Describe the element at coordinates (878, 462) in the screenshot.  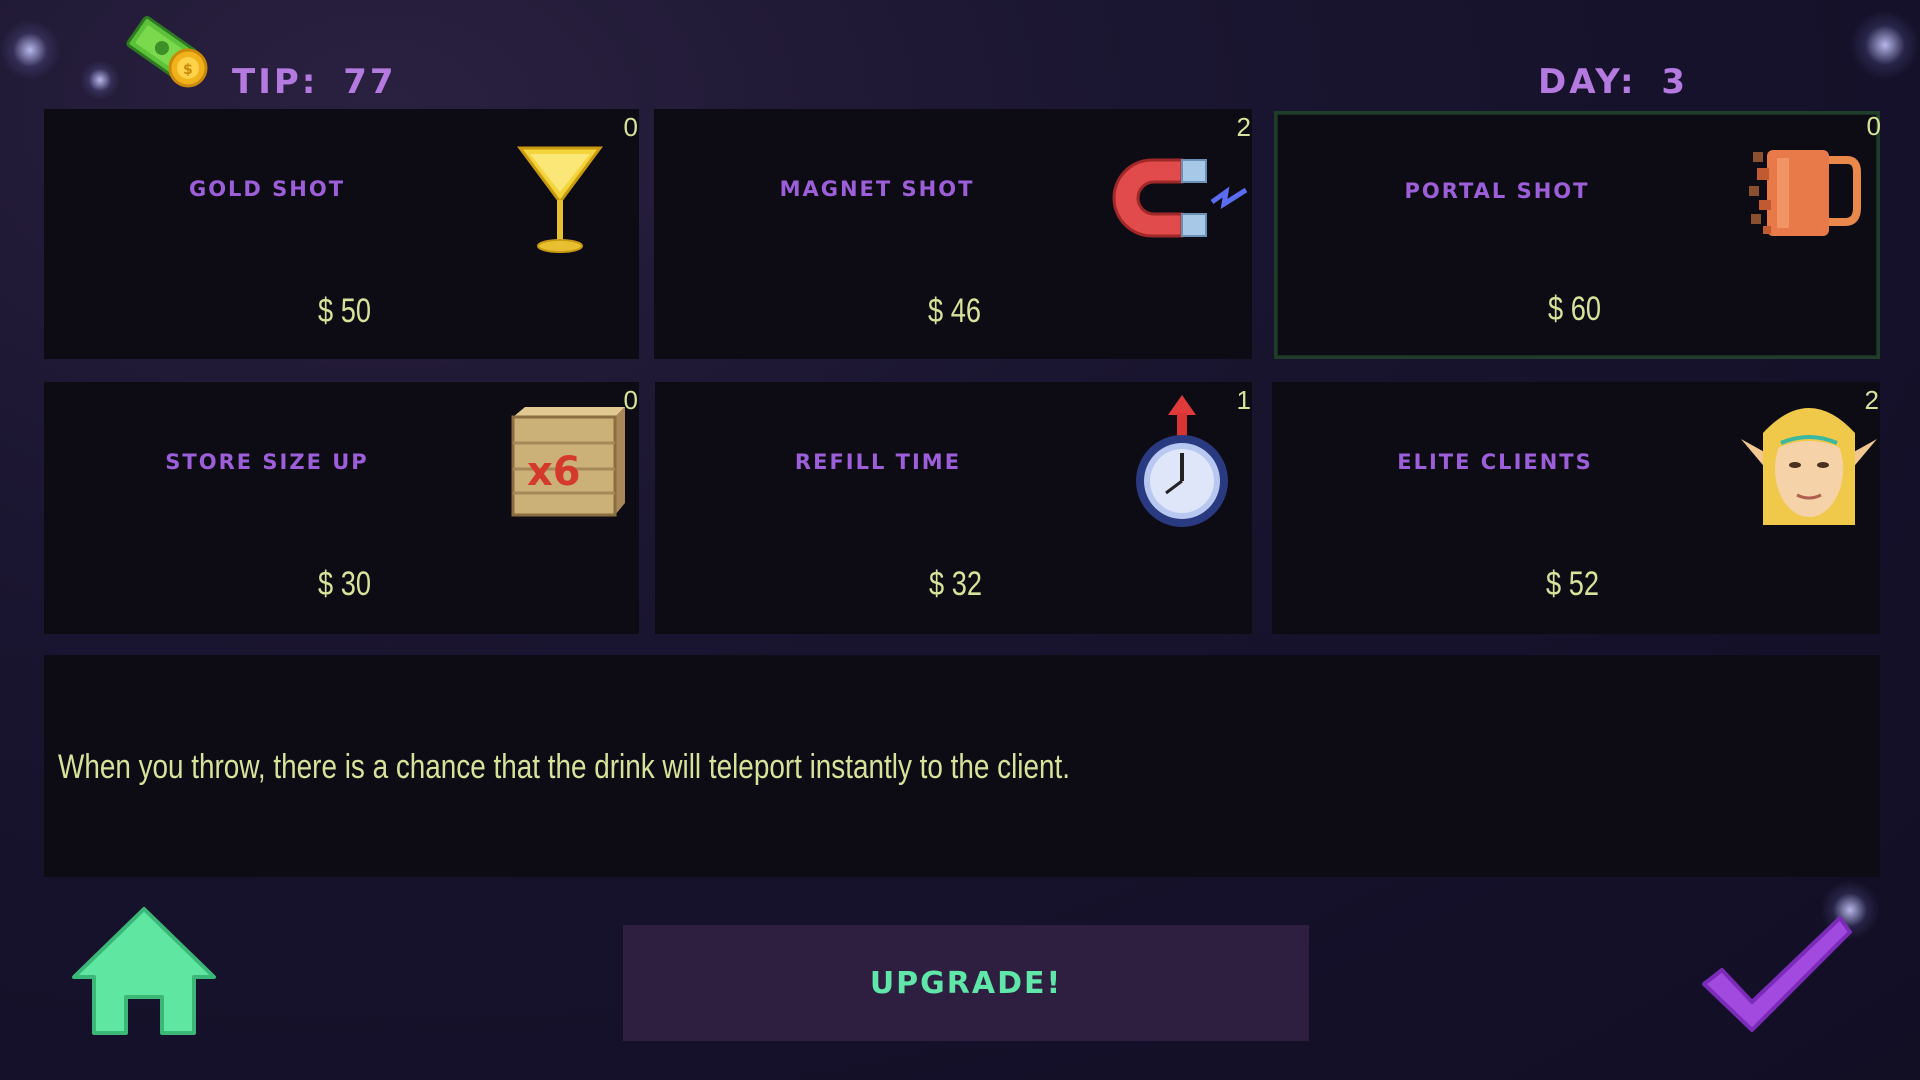
I see `upgrade-name: REFILL TIME` at that location.